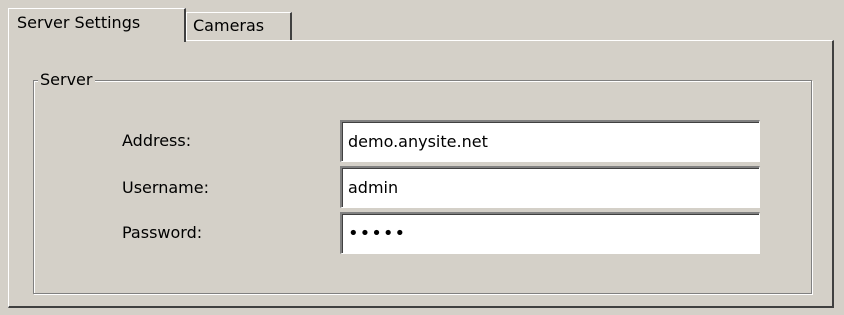 Image resolution: width=844 pixels, height=315 pixels. Describe the element at coordinates (550, 141) in the screenshot. I see `address-field` at that location.